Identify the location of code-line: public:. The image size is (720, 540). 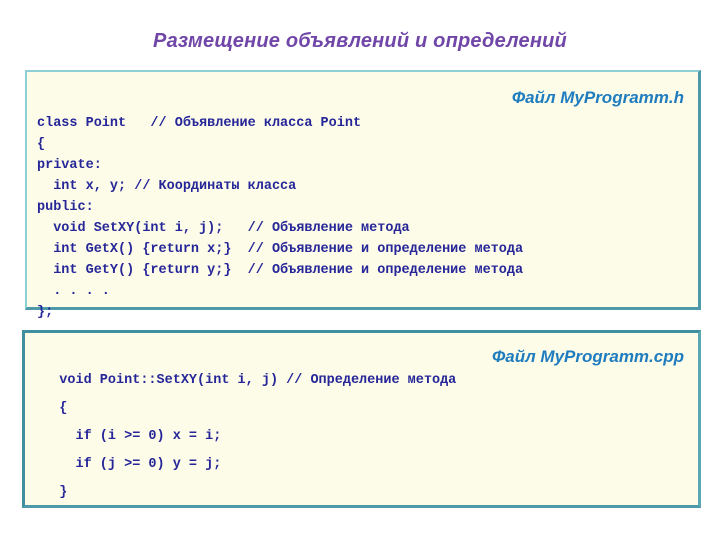
(65, 207).